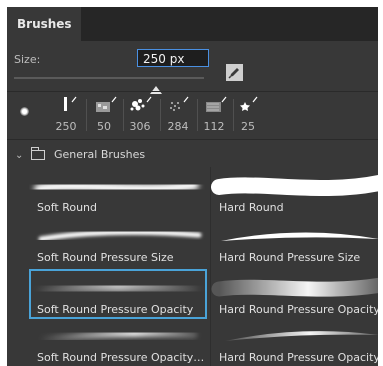  I want to click on size-slider-thumb, so click(156, 90).